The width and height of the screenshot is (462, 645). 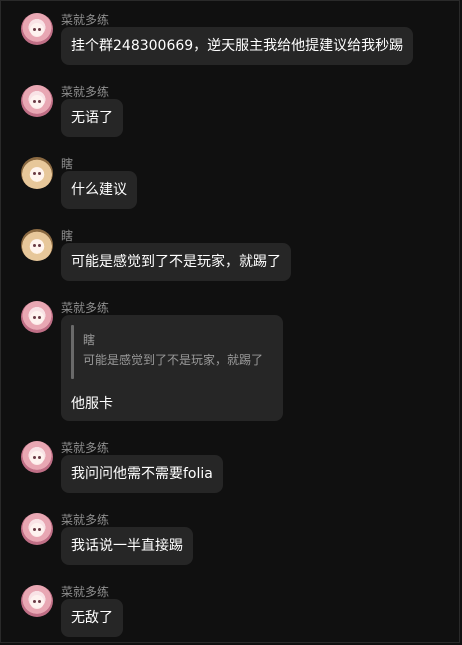 I want to click on message-bubble: 什么建议, so click(x=99, y=190).